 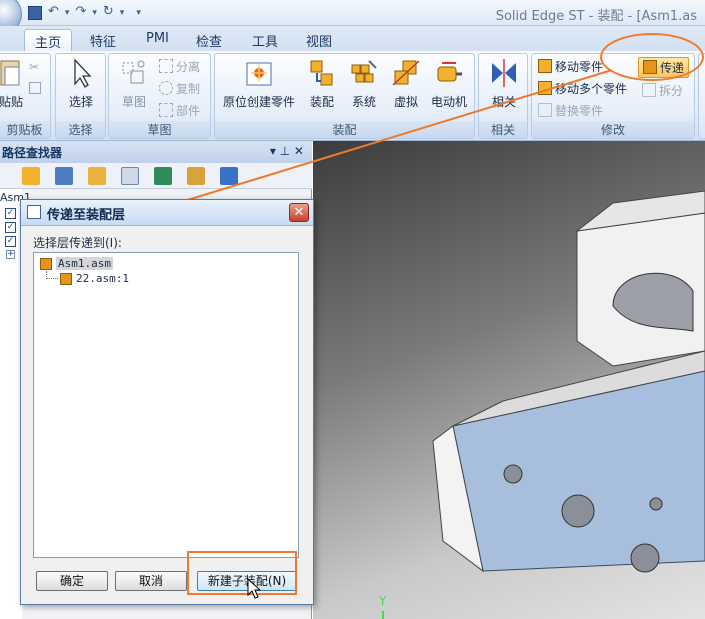 What do you see at coordinates (94, 278) in the screenshot?
I see `tree-item-child: 22.asm:1` at bounding box center [94, 278].